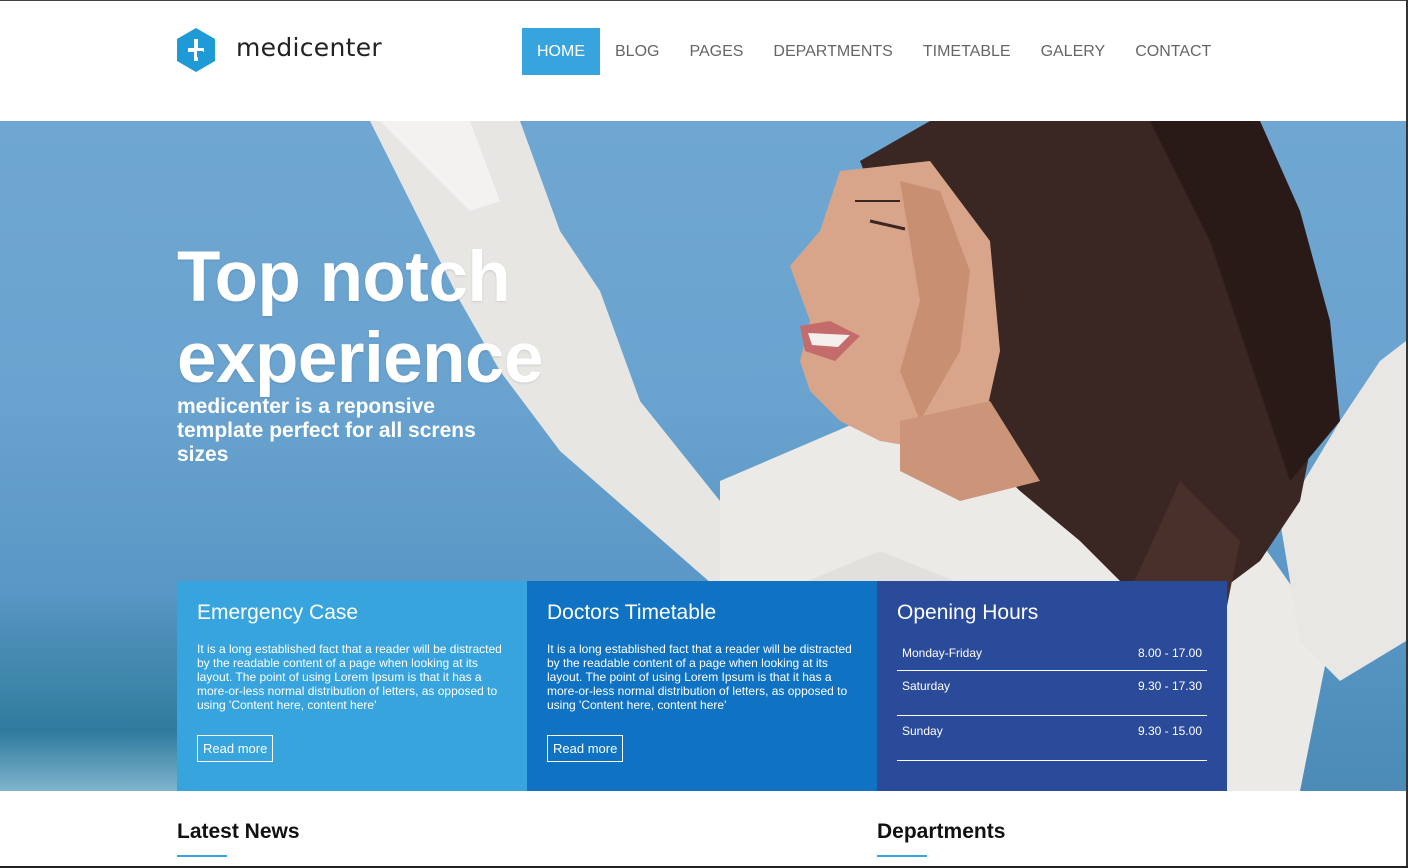 The width and height of the screenshot is (1408, 868). Describe the element at coordinates (1169, 731) in the screenshot. I see `hours-time: 9.30 - 15.00` at that location.